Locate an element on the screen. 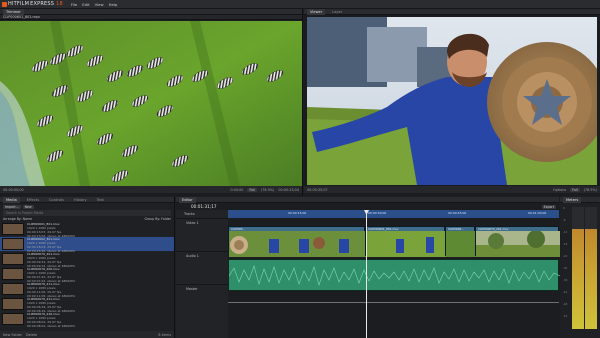  playhead is located at coordinates (366, 274).